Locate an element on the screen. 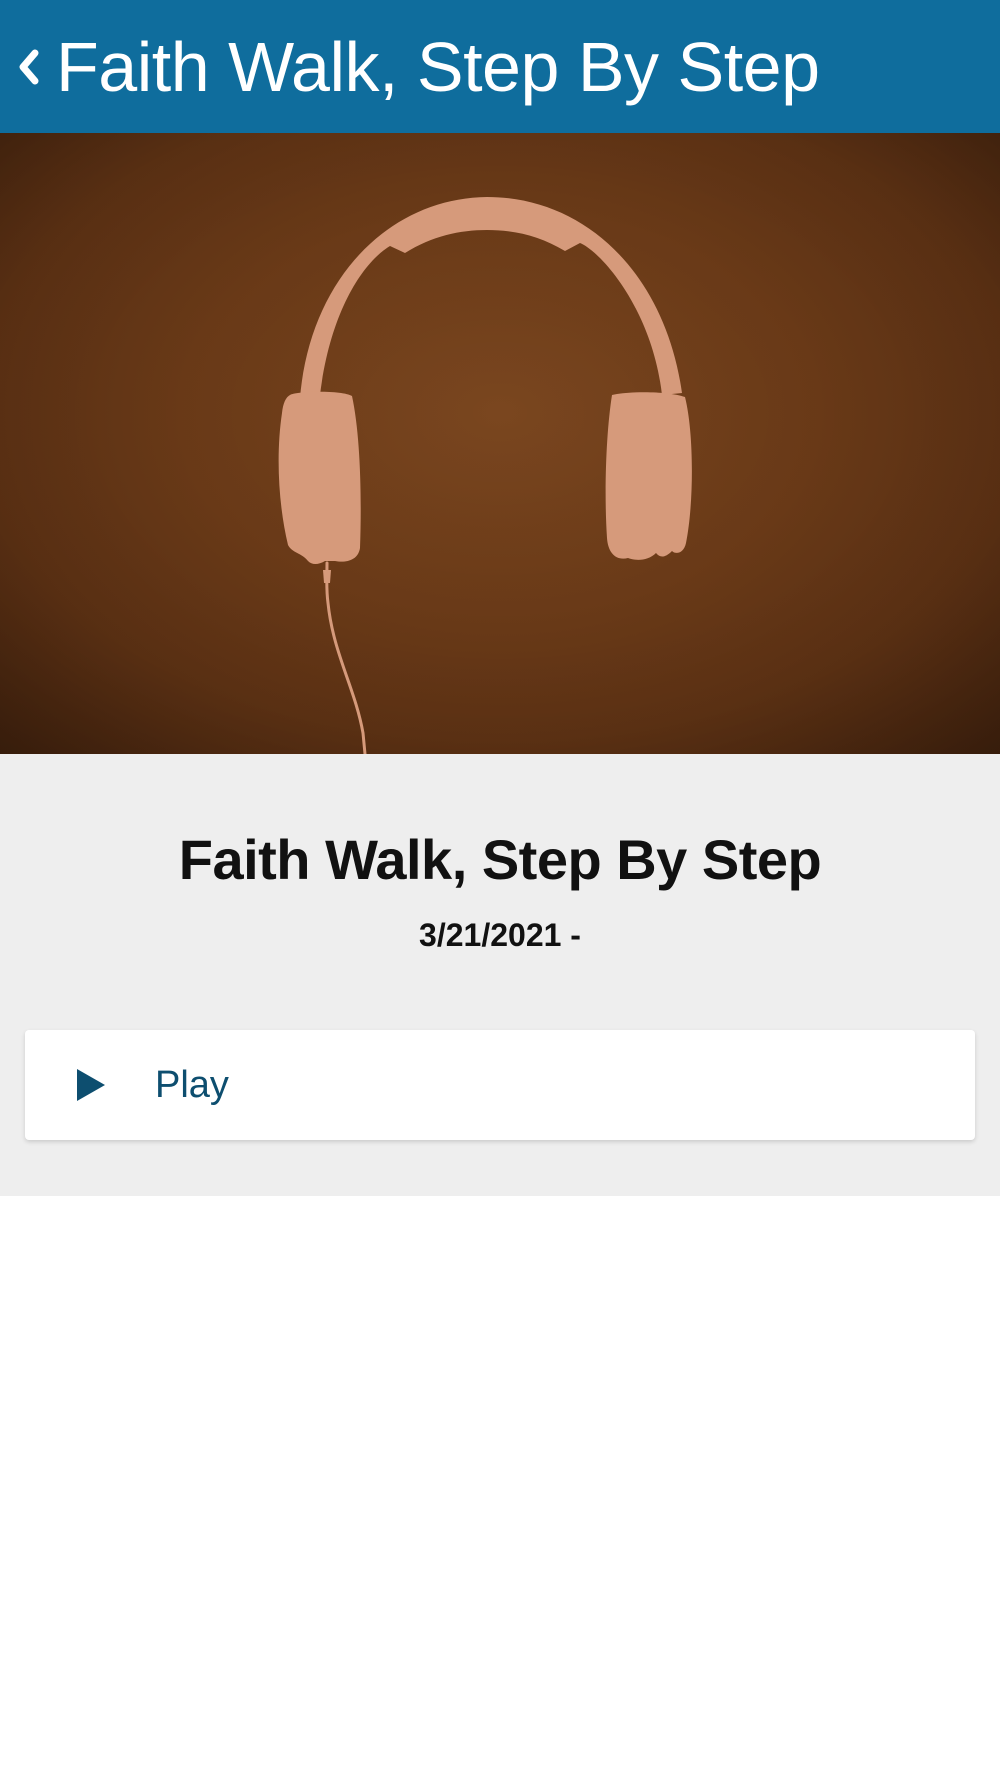  sermon-title: Faith Walk, Step By Step is located at coordinates (500, 859).